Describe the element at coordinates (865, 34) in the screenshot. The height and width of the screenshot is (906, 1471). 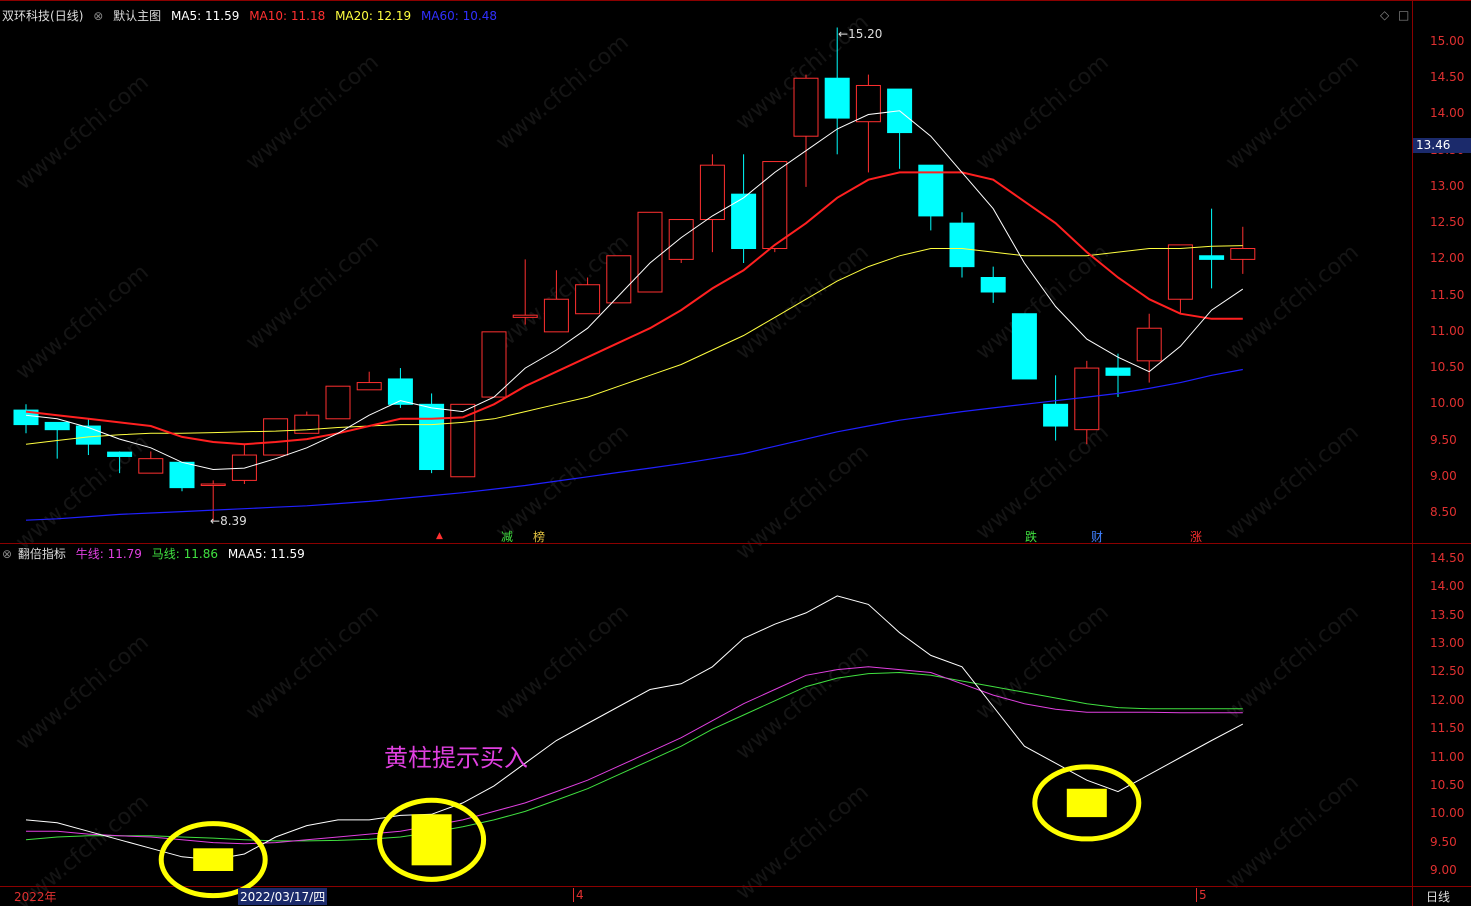
I see `high-price-value: 15.20` at that location.